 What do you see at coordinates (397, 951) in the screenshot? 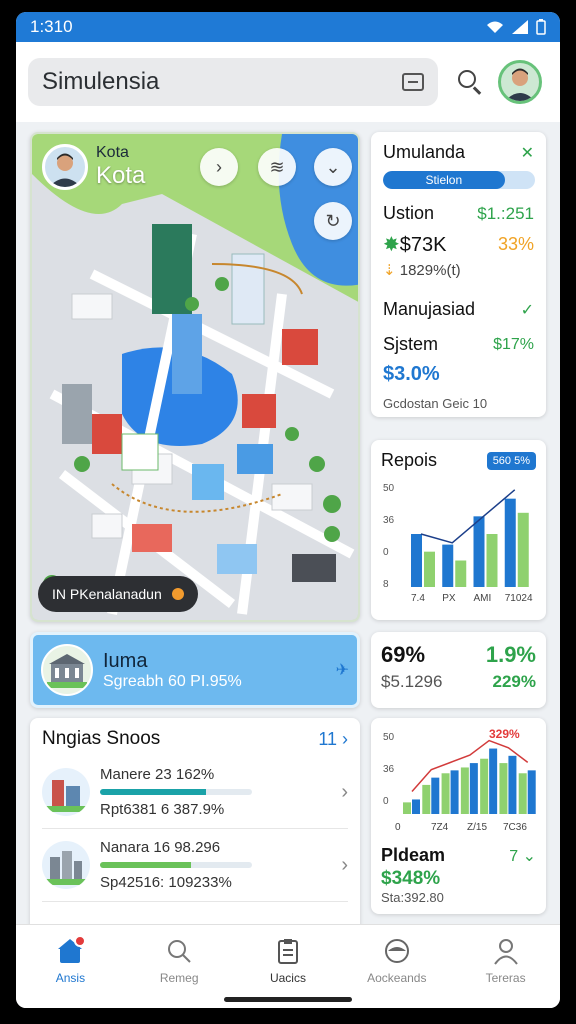
I see `gauge-icon` at bounding box center [397, 951].